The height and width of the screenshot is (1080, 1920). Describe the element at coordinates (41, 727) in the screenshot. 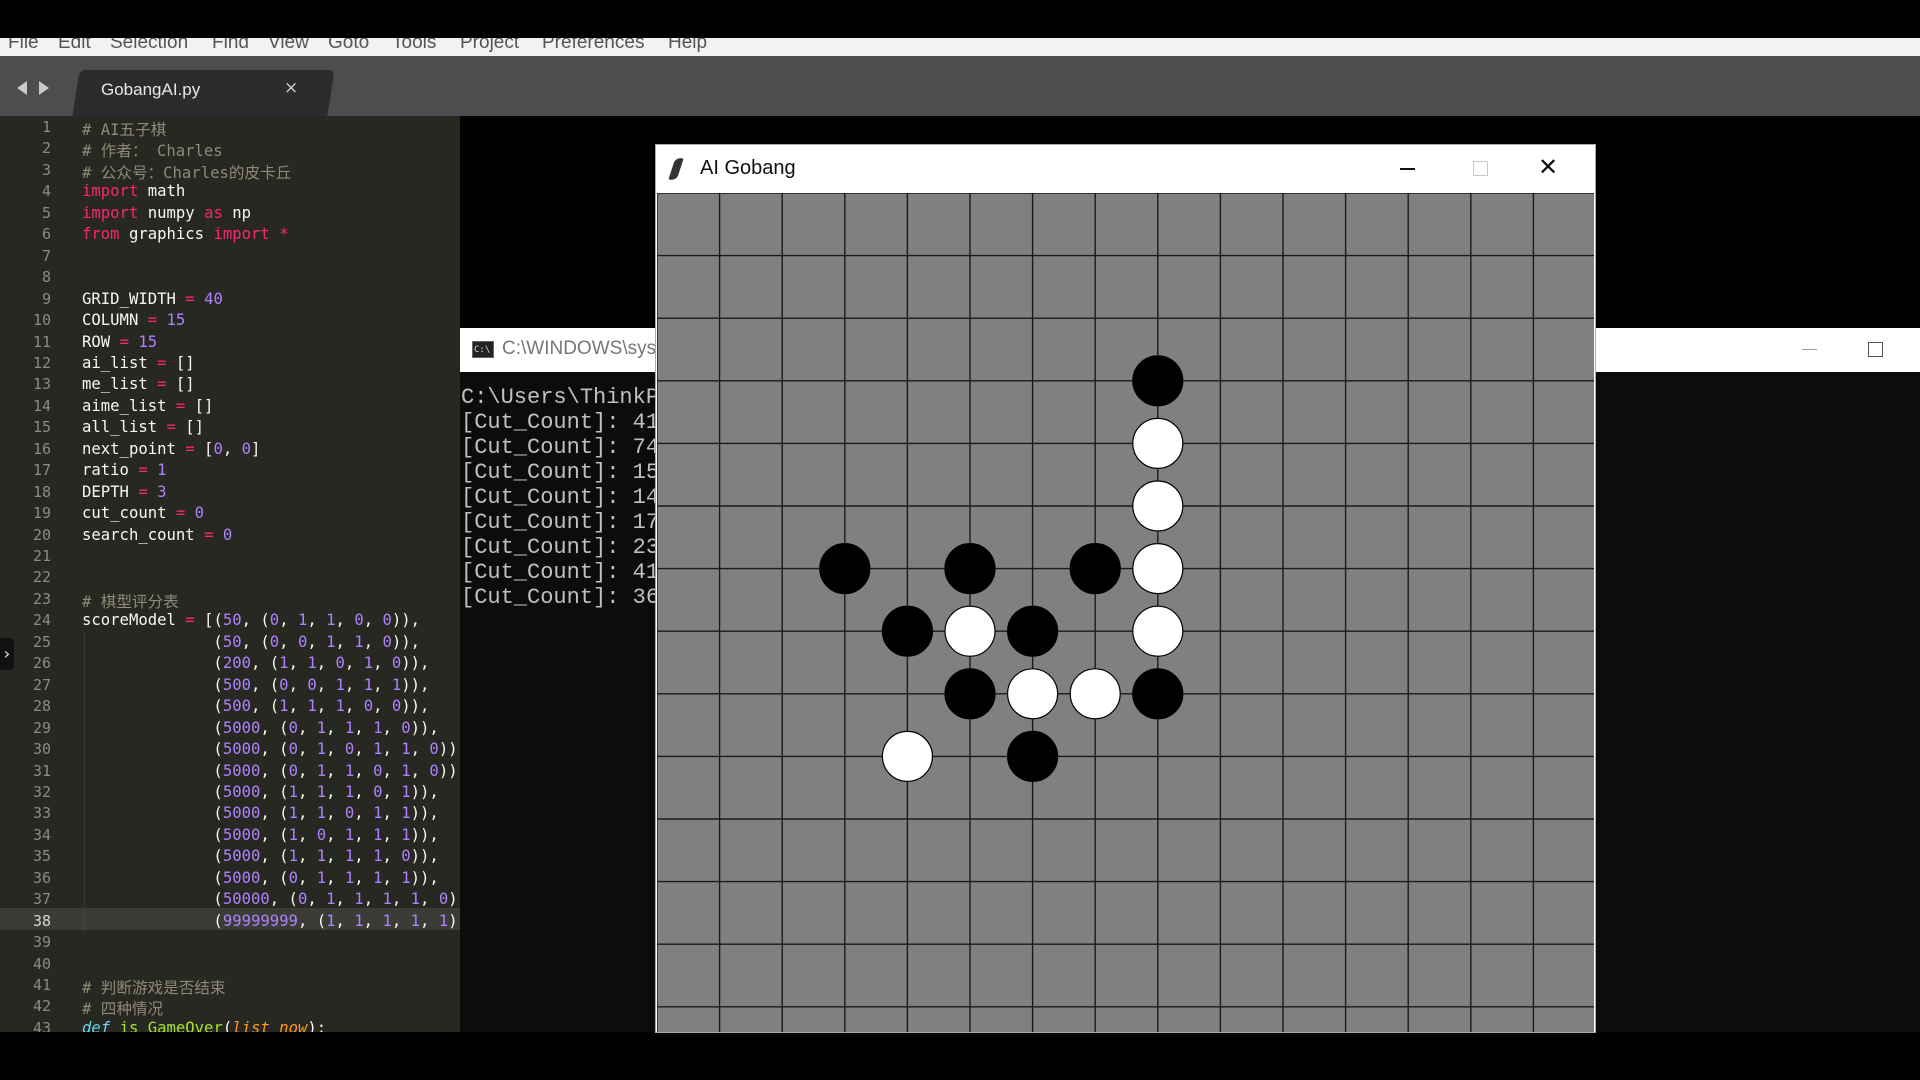

I see `line-number: 29` at that location.